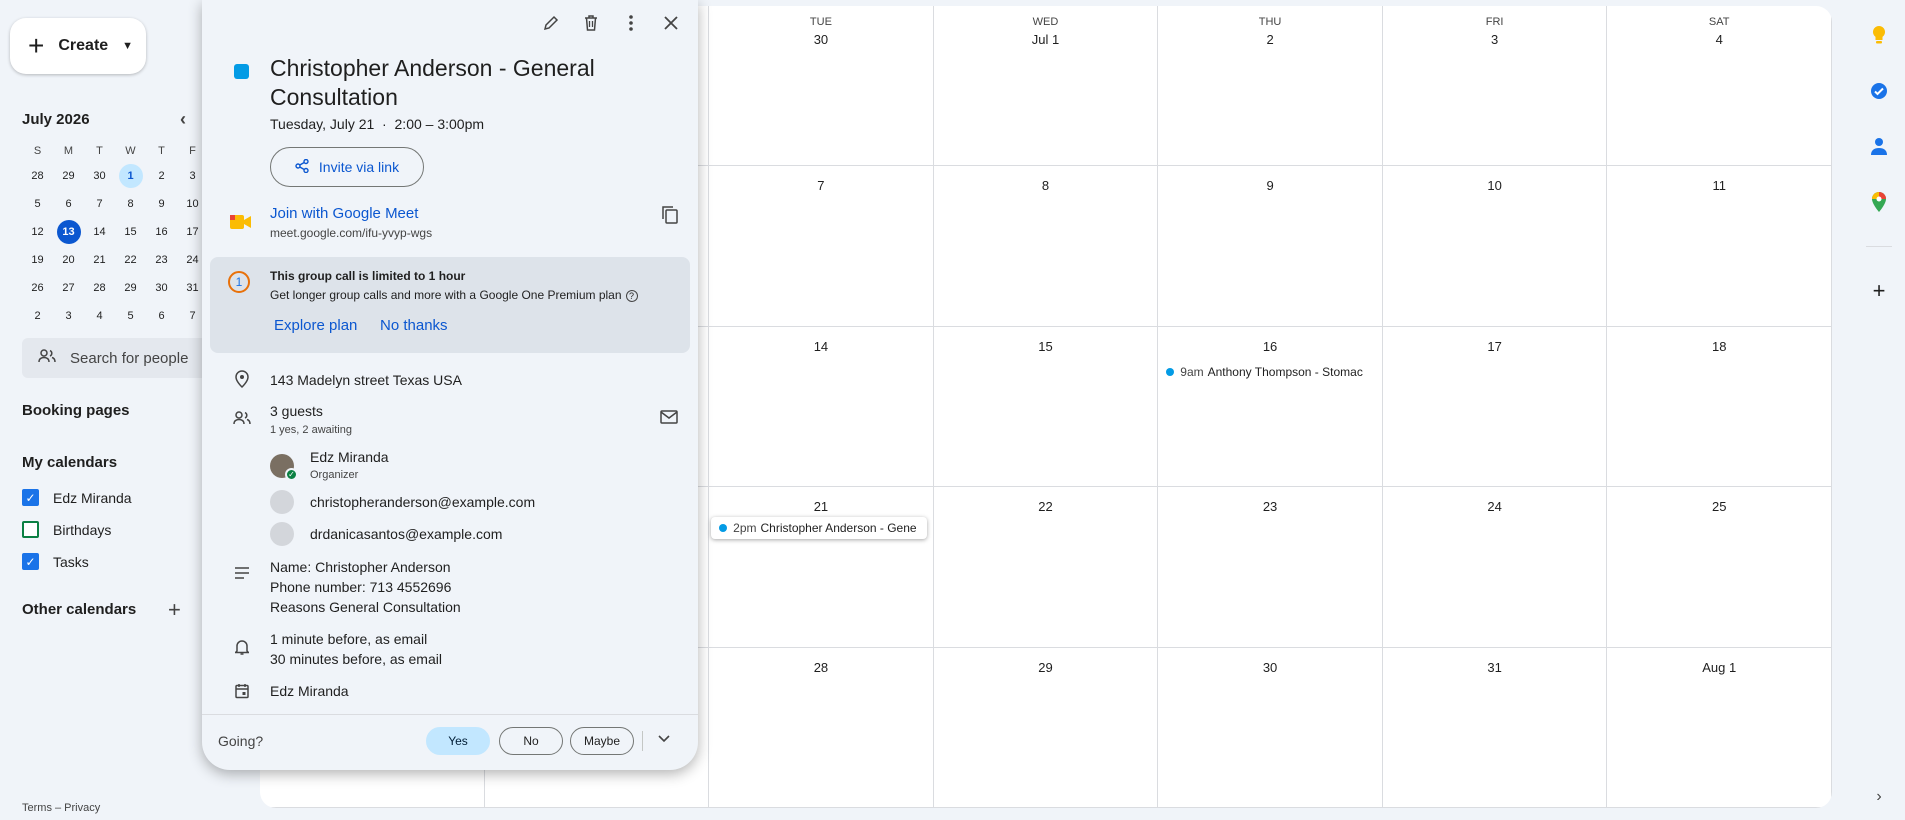 The height and width of the screenshot is (820, 1905). What do you see at coordinates (130, 260) in the screenshot?
I see `mini-cal-day: 22` at bounding box center [130, 260].